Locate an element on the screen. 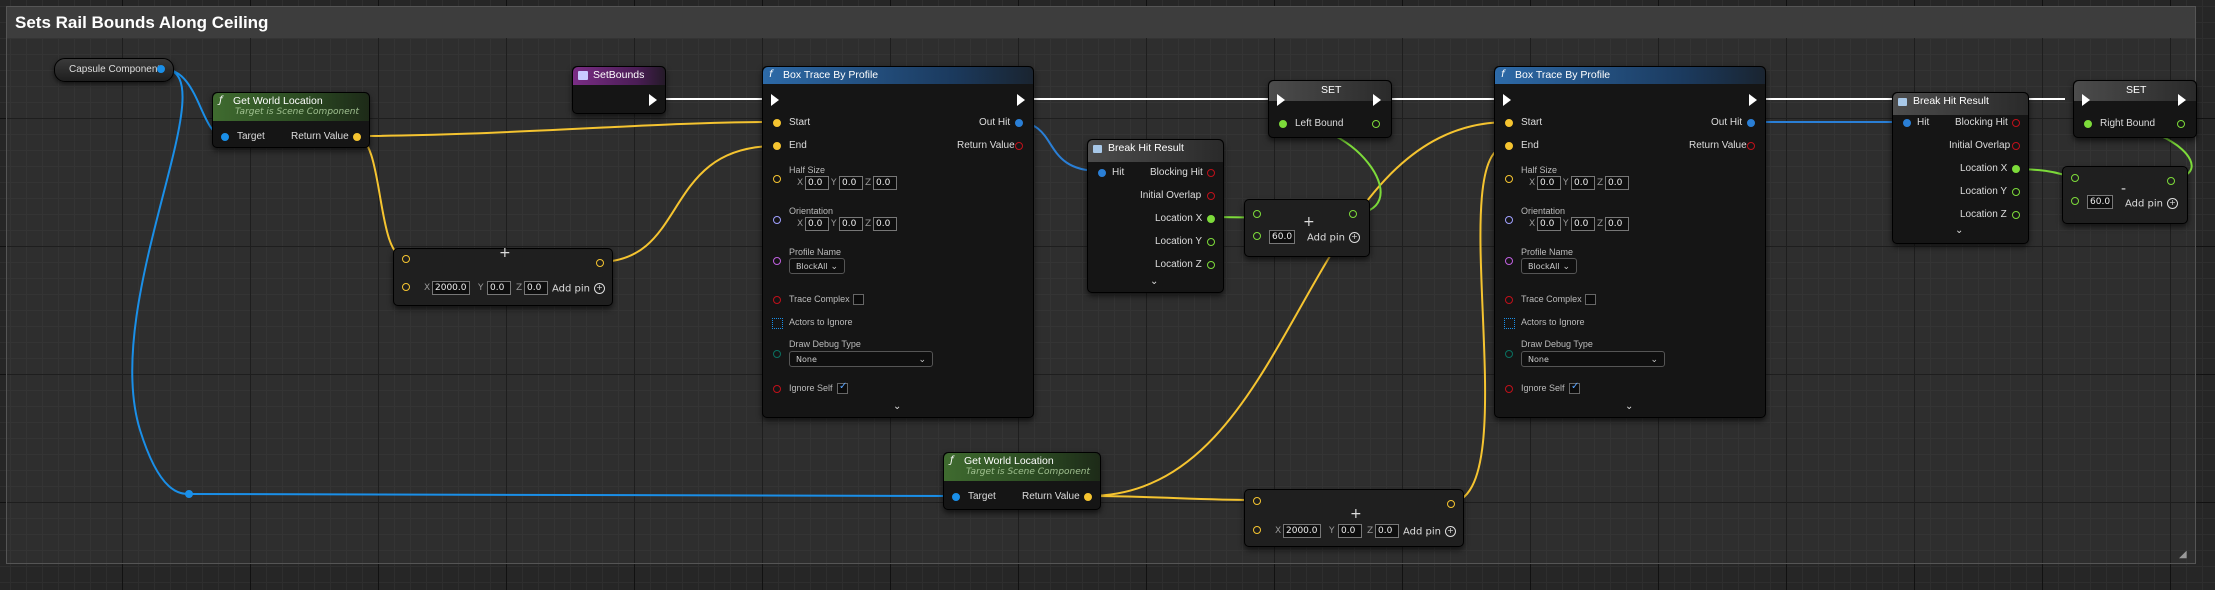 The image size is (2215, 590). vector-input-pin-b is located at coordinates (1257, 530).